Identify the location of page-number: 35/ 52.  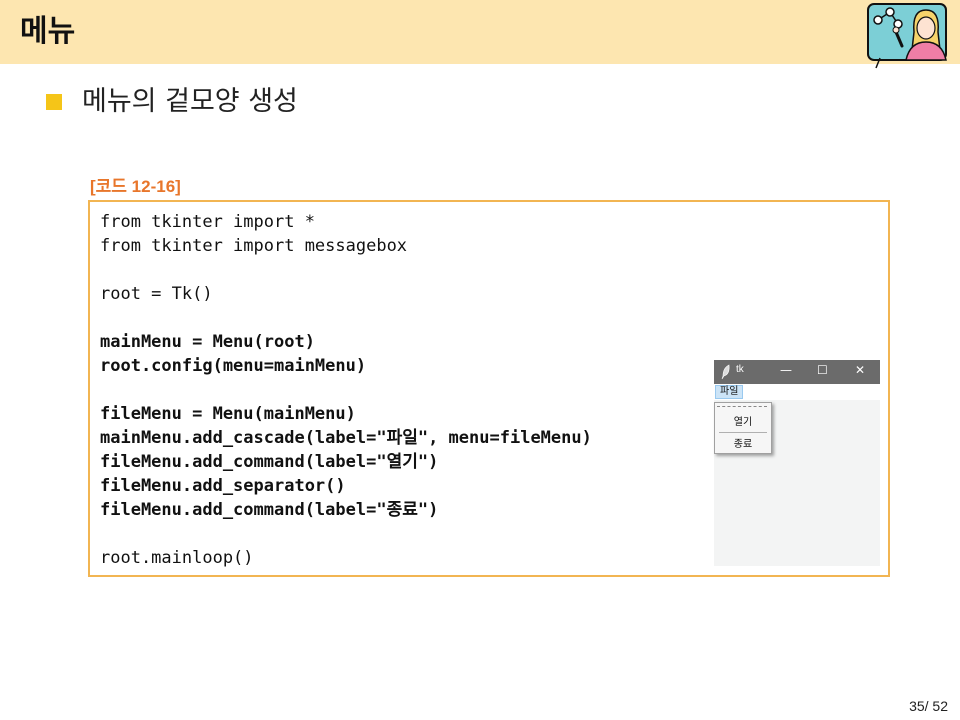
(928, 706).